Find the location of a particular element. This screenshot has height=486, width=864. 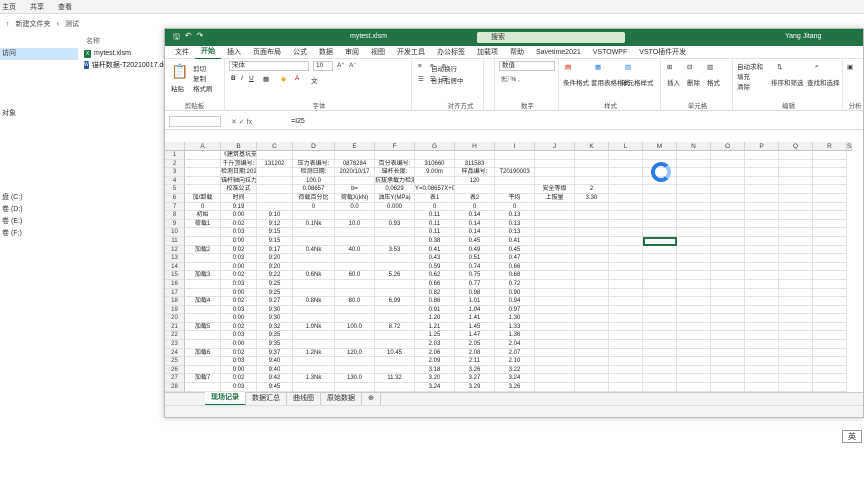

nav-item-drive: 卷 (D:) is located at coordinates (39, 210).